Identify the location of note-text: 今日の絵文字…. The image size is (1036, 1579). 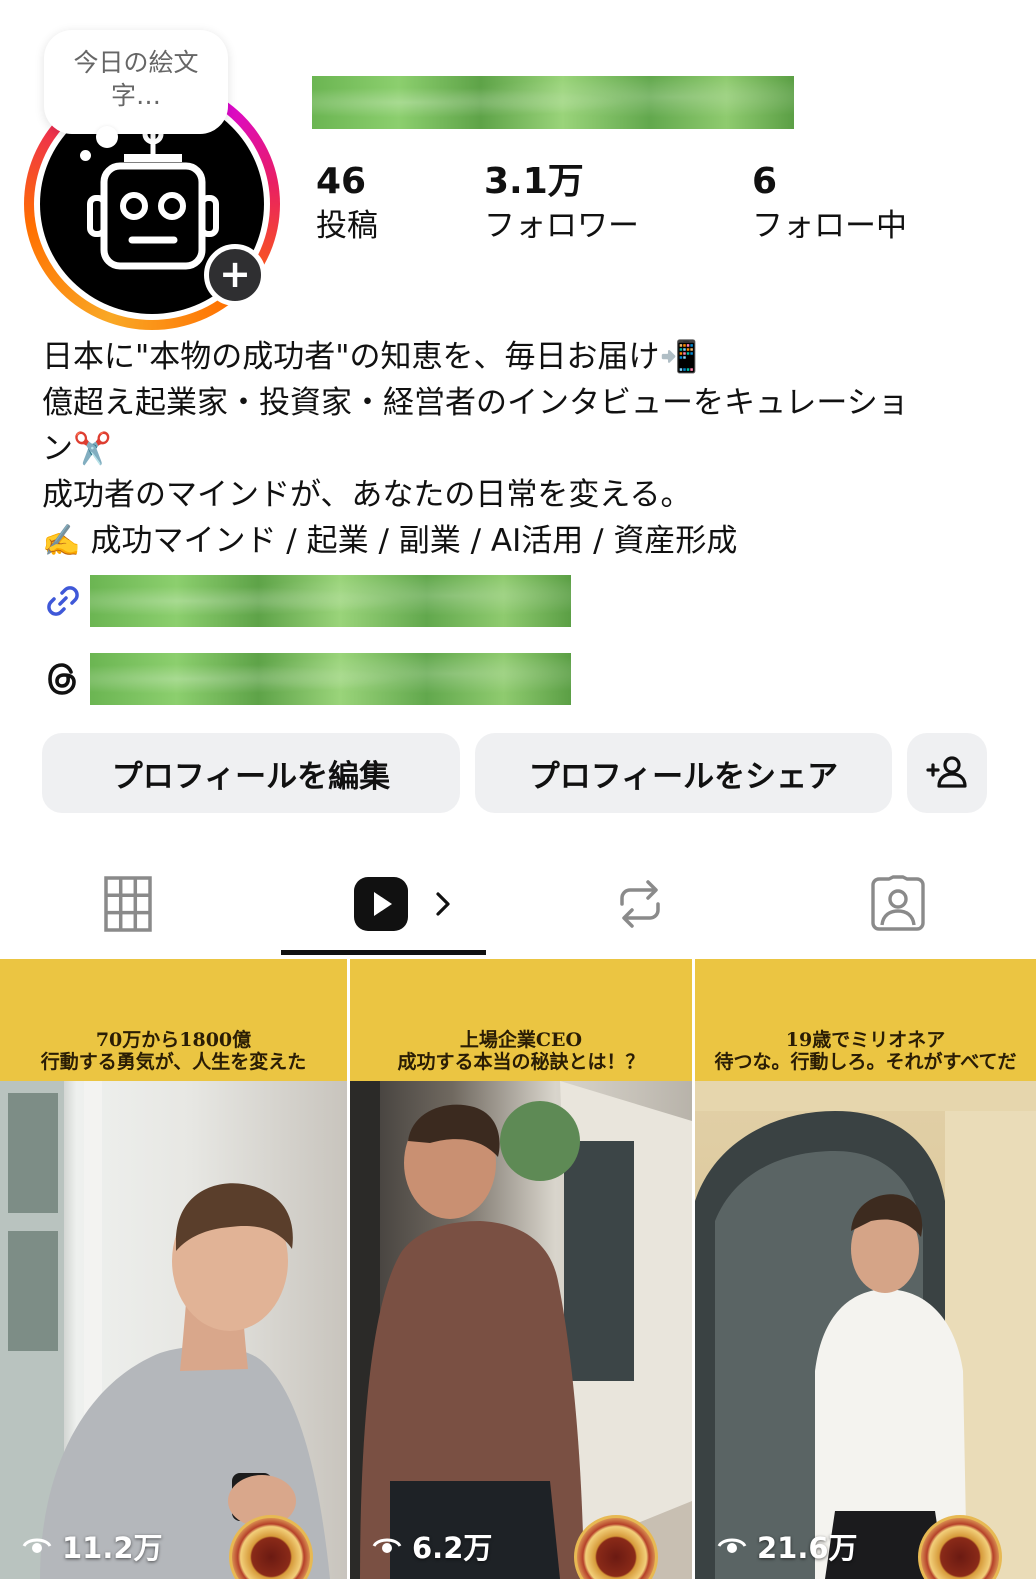
(136, 79).